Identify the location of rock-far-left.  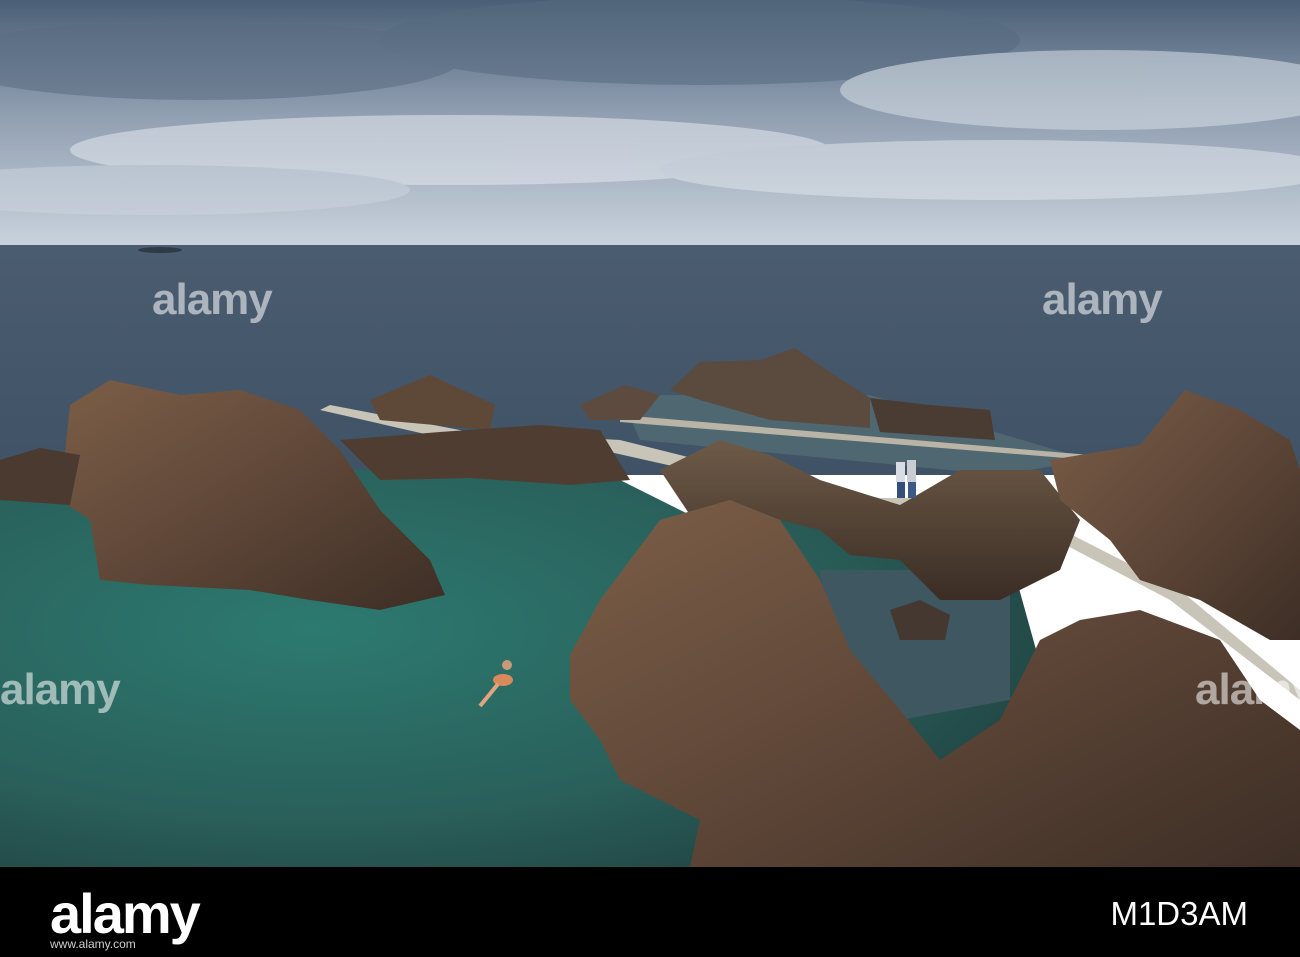
(40, 476).